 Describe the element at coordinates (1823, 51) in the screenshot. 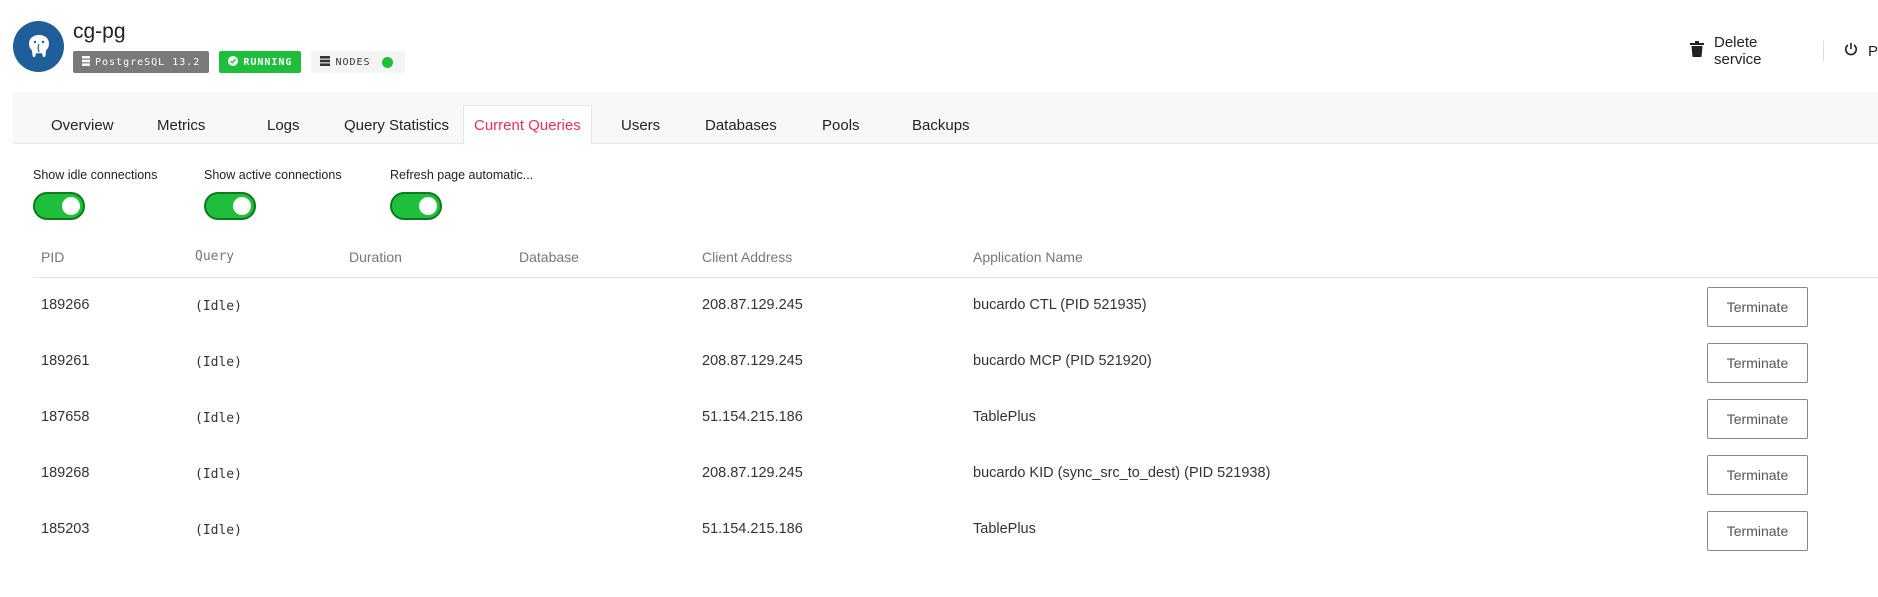

I see `action-divider` at that location.